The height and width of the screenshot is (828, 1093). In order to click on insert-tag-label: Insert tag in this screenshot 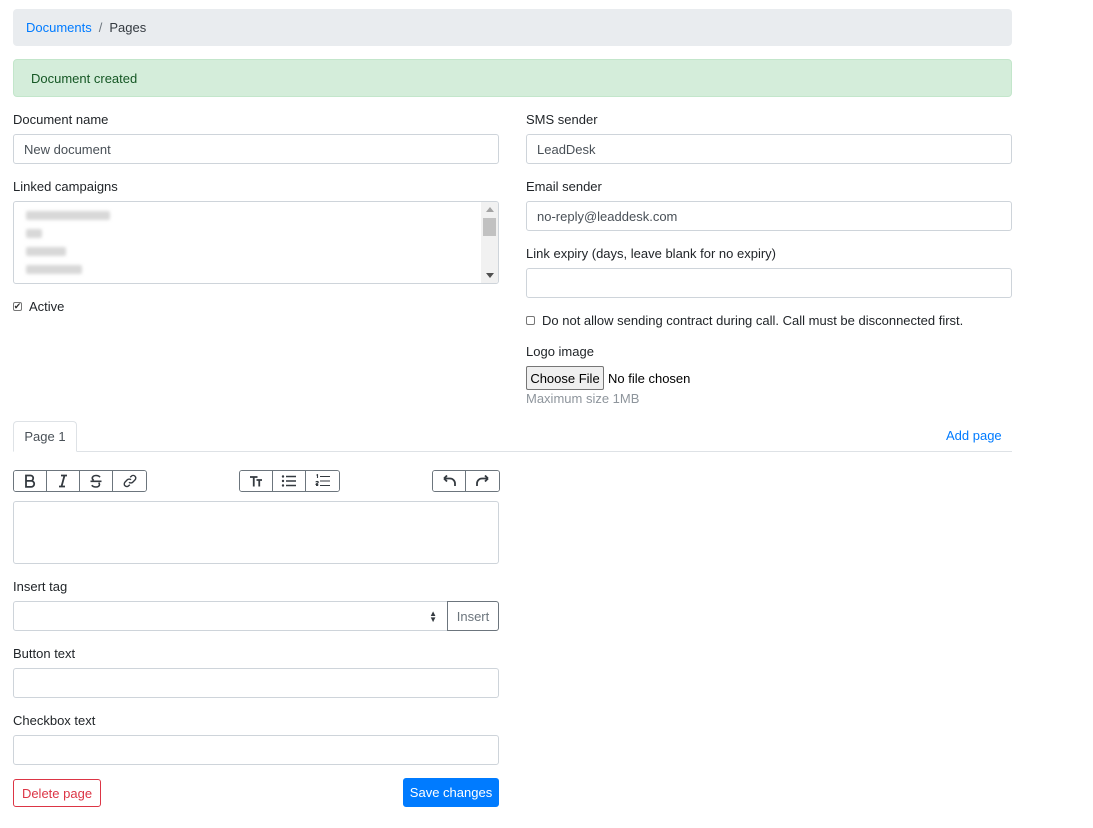, I will do `click(40, 586)`.